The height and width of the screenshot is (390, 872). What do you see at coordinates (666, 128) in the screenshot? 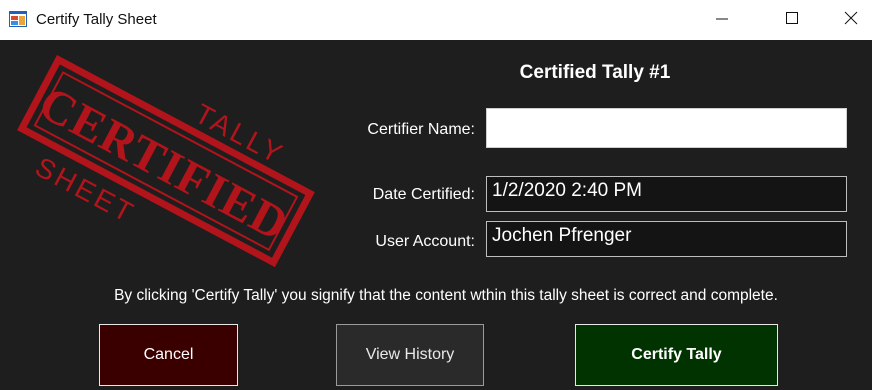
I see `certifier-name-input` at bounding box center [666, 128].